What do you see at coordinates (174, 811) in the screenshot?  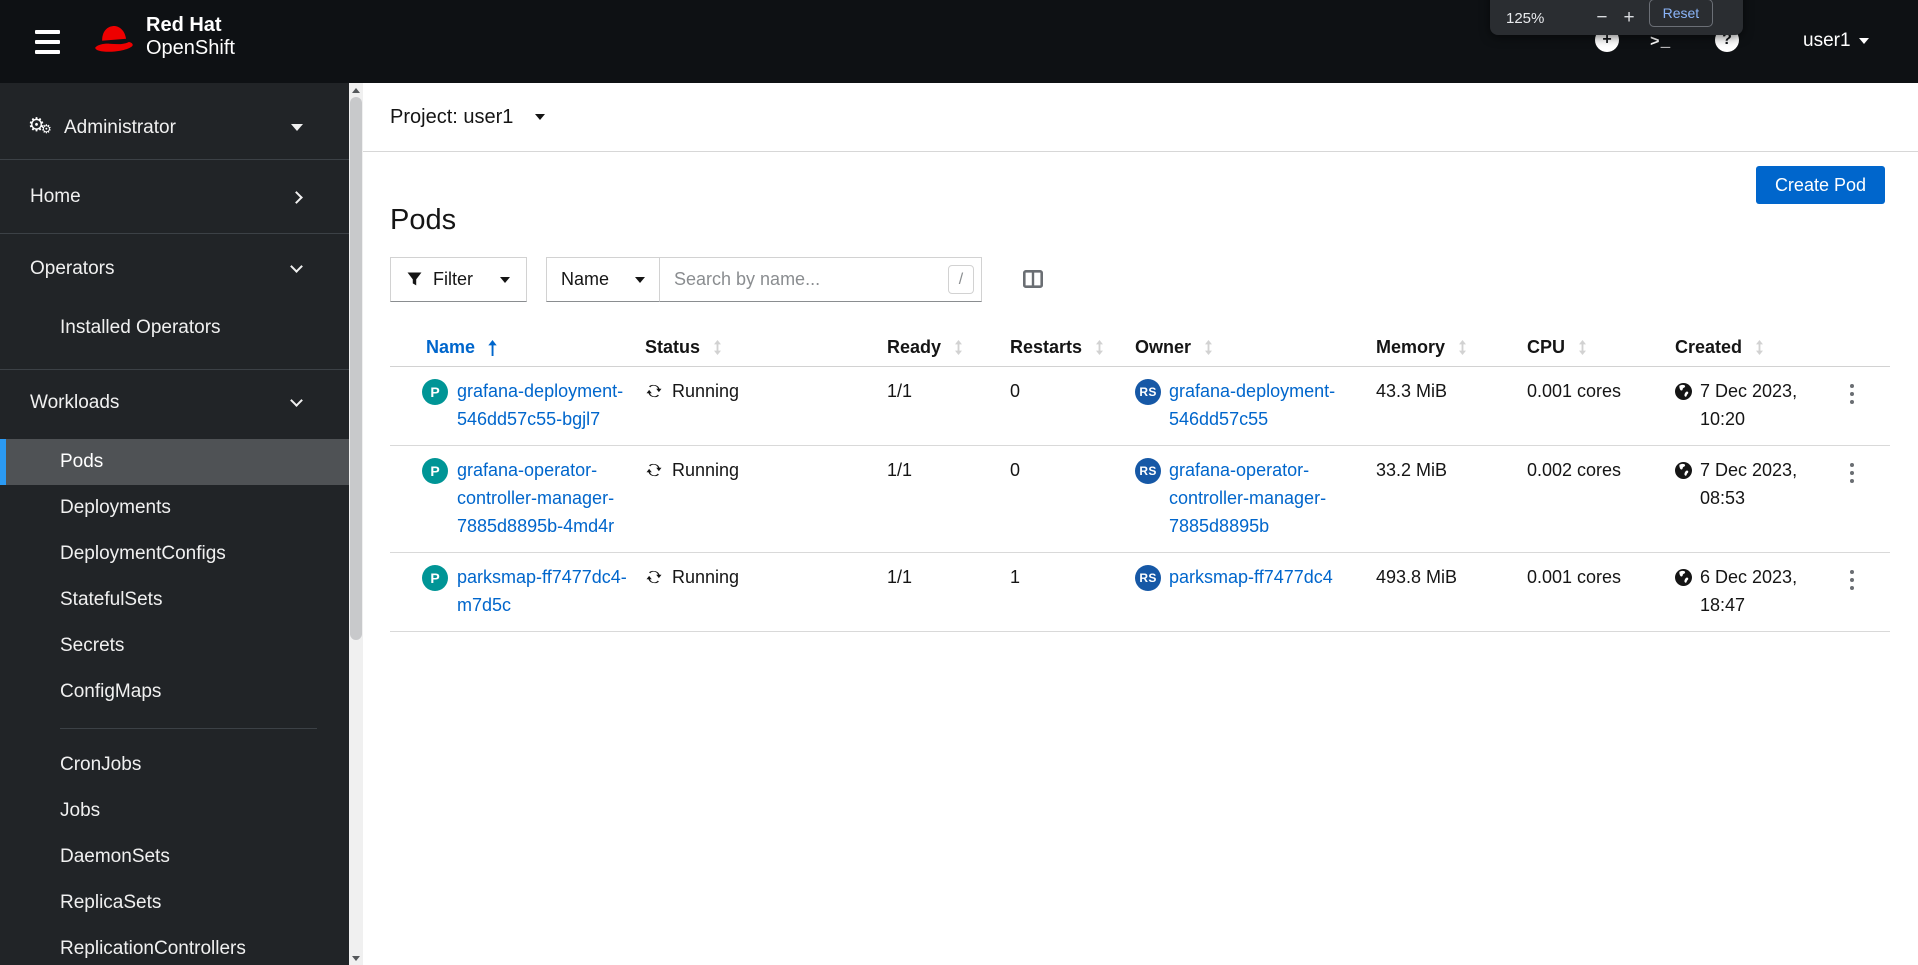 I see `sidebar-item-jobs: Jobs` at bounding box center [174, 811].